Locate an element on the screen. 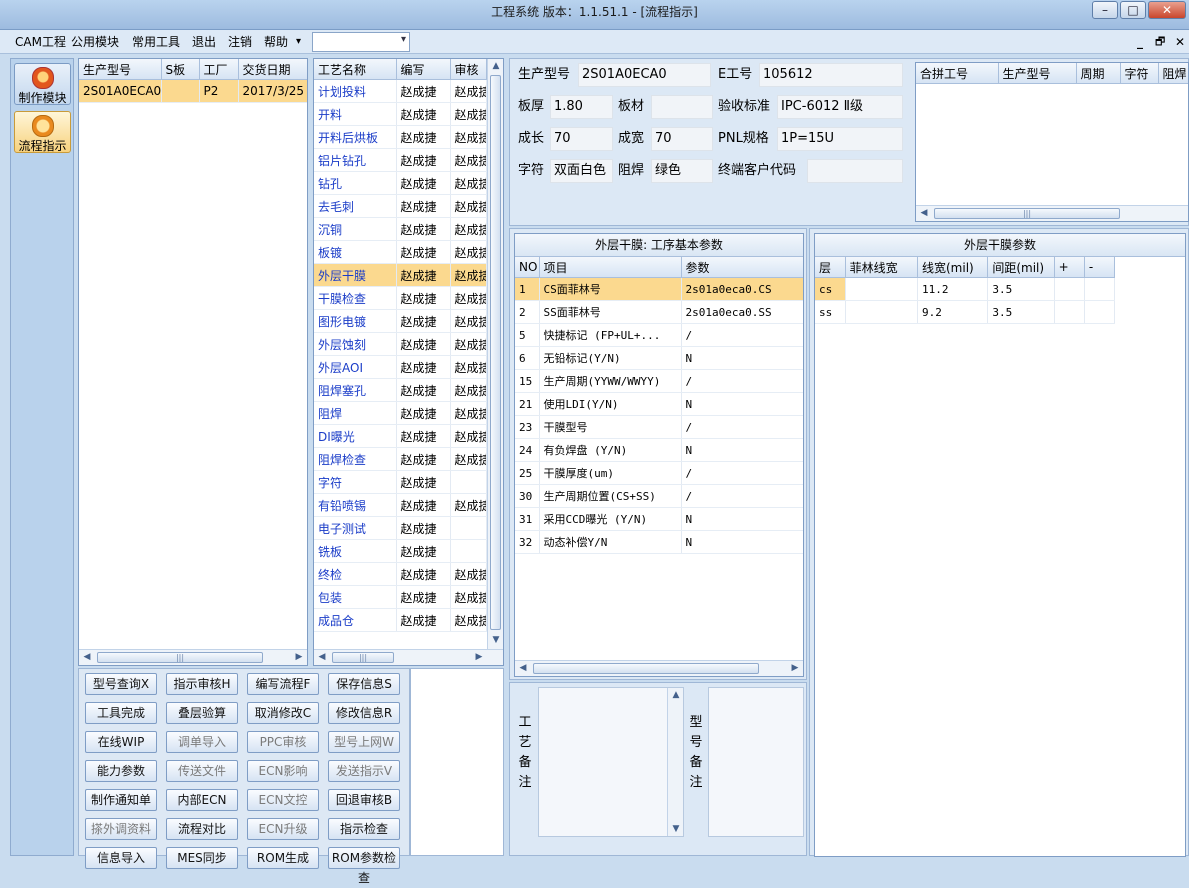 The height and width of the screenshot is (888, 1189). action-button: PPC审核 is located at coordinates (283, 742).